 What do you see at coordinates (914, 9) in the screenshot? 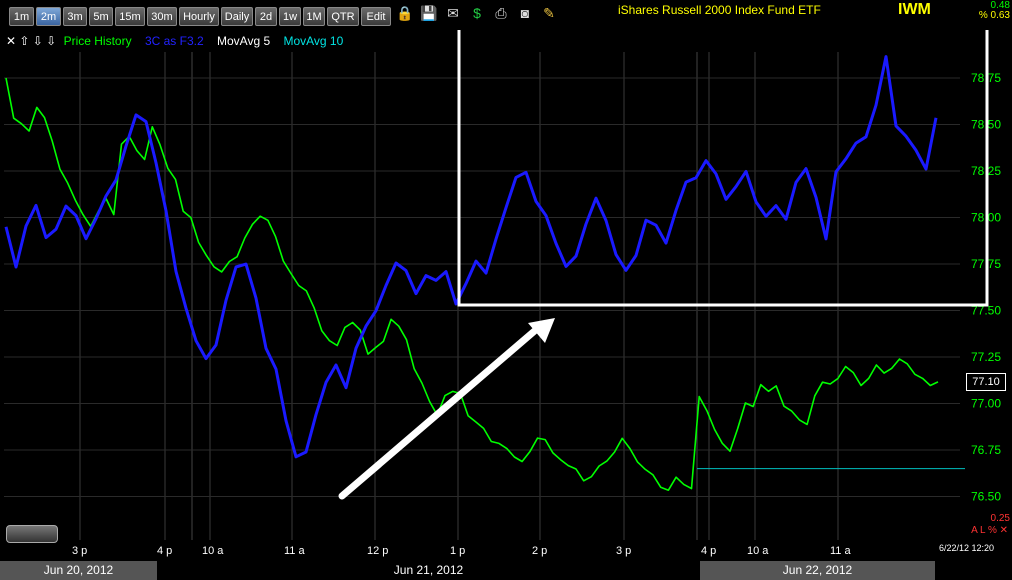
I see `ticker-symbol: IWM` at bounding box center [914, 9].